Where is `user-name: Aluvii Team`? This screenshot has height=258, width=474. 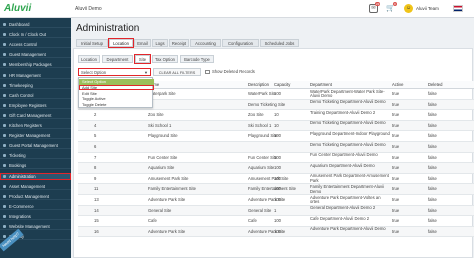
user-name: Aluvii Team is located at coordinates (427, 8).